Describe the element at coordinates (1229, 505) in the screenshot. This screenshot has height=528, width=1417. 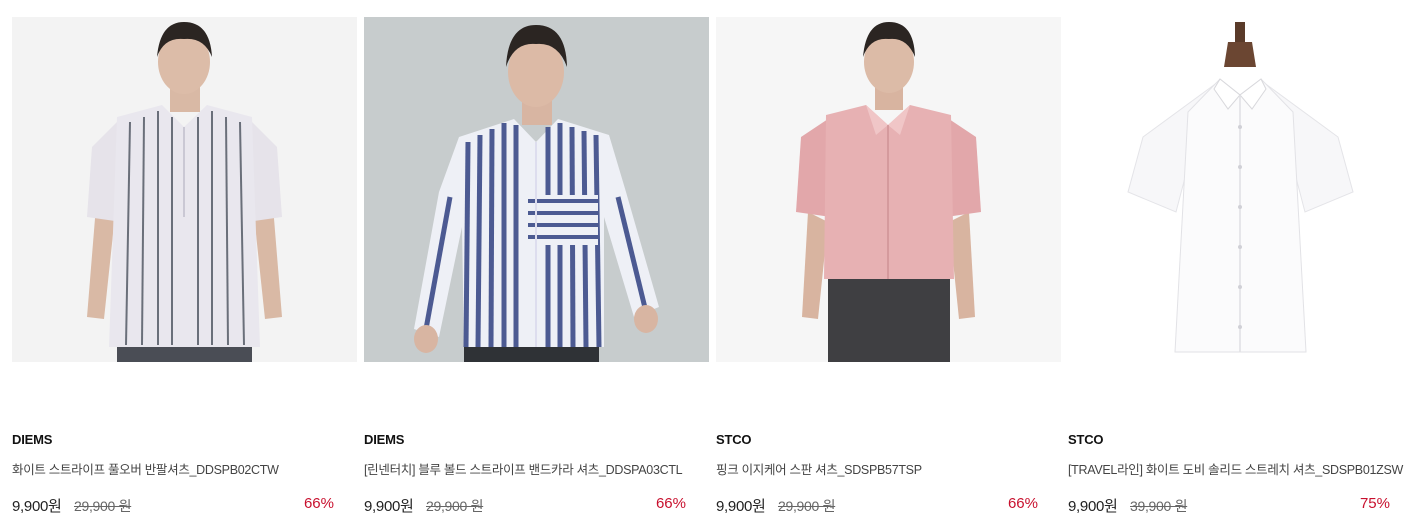
I see `price-row: 9,900원 39,900 원 75%` at that location.